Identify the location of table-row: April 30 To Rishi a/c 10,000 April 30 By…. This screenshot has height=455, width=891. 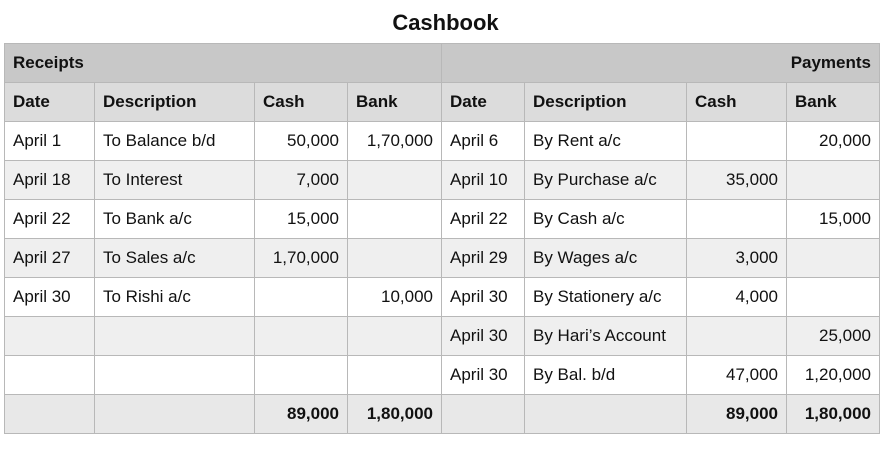
(442, 297).